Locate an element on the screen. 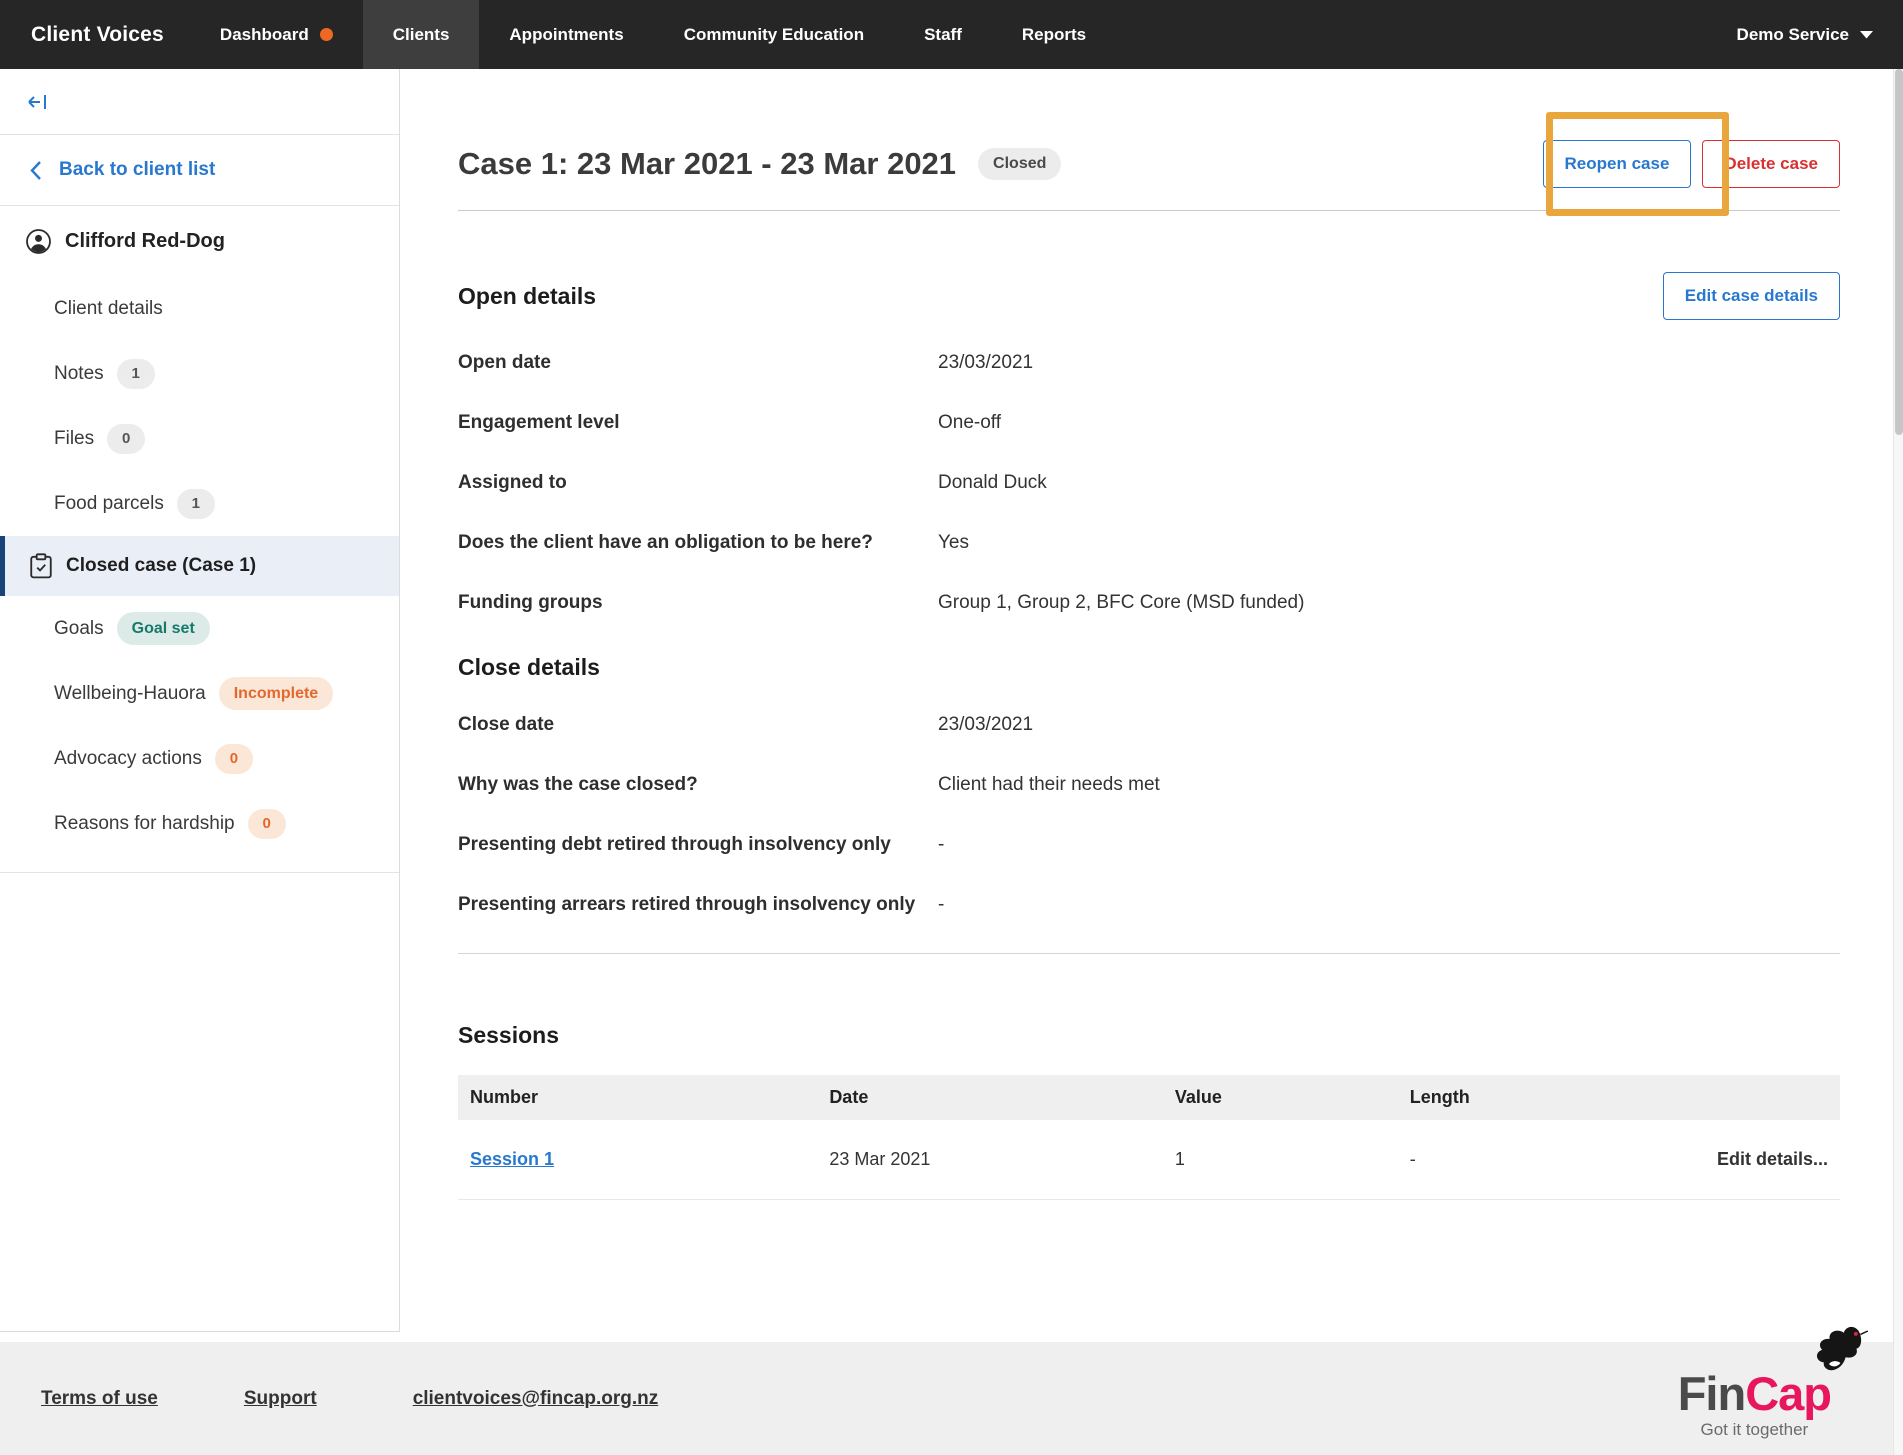  sidebar-item-food-parcels: Food parcels 1 is located at coordinates (199, 503).